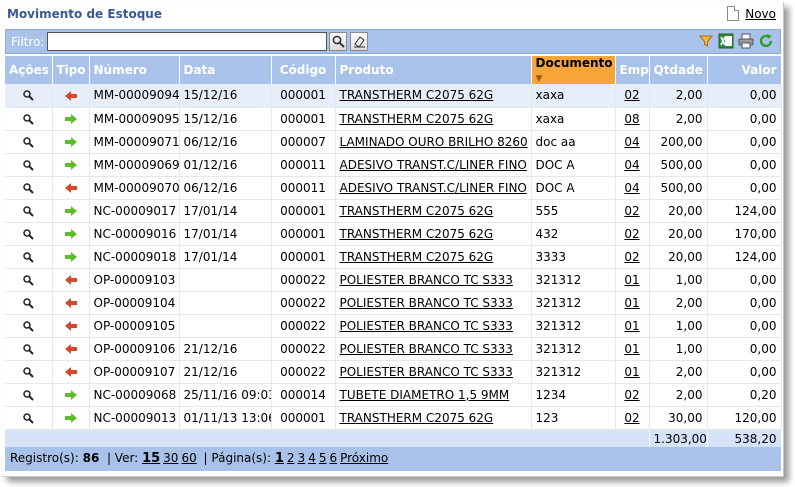 The image size is (795, 487). Describe the element at coordinates (760, 14) in the screenshot. I see `new-link: Novo` at that location.